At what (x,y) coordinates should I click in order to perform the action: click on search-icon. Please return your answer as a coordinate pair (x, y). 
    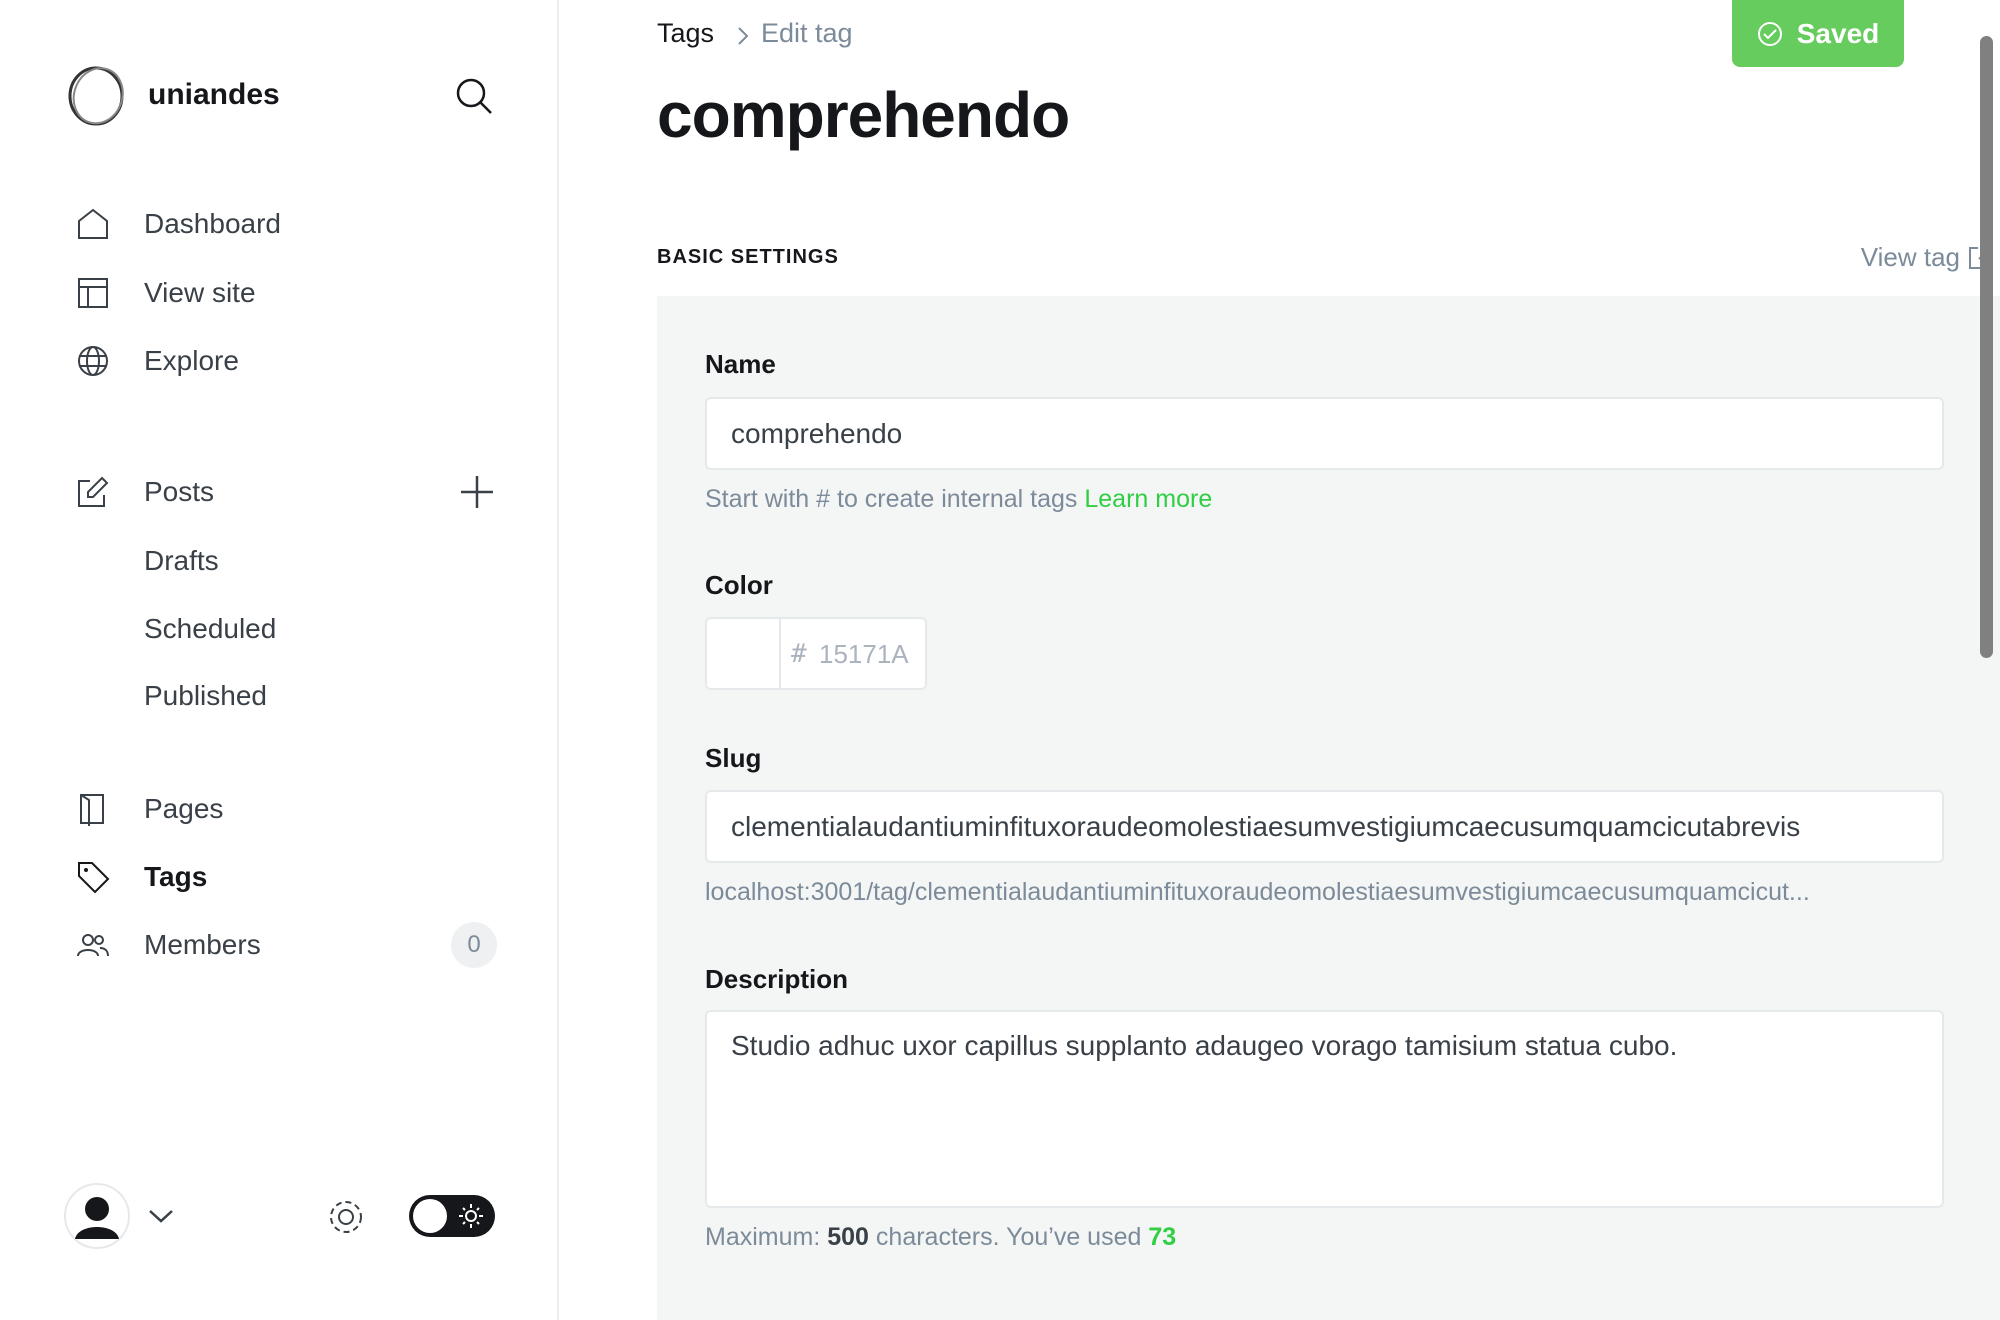
    Looking at the image, I should click on (474, 96).